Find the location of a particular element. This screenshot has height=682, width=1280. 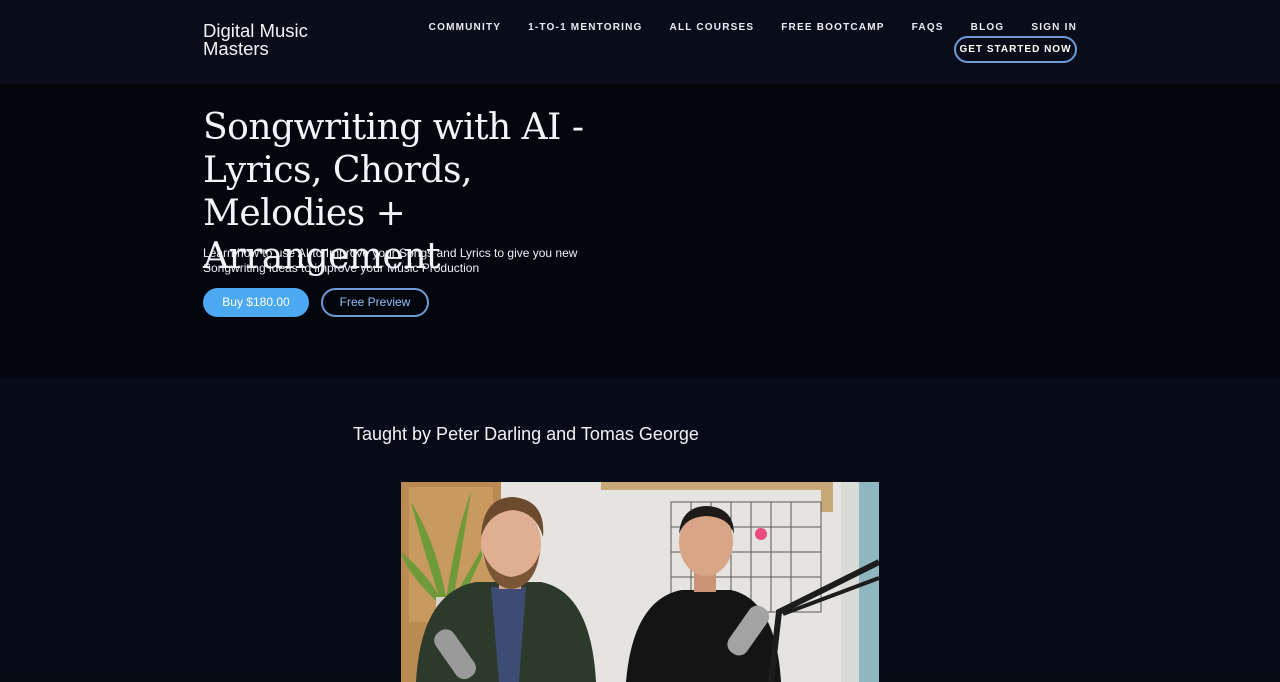

instructors-photo-illustration is located at coordinates (640, 582).